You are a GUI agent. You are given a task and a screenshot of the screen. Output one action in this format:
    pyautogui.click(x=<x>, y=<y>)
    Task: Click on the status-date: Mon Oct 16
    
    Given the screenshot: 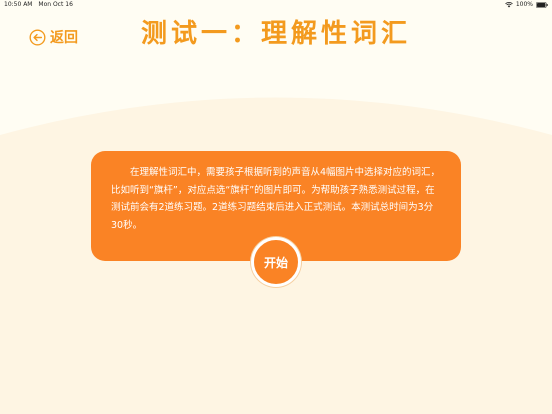 What is the action you would take?
    pyautogui.click(x=55, y=4)
    